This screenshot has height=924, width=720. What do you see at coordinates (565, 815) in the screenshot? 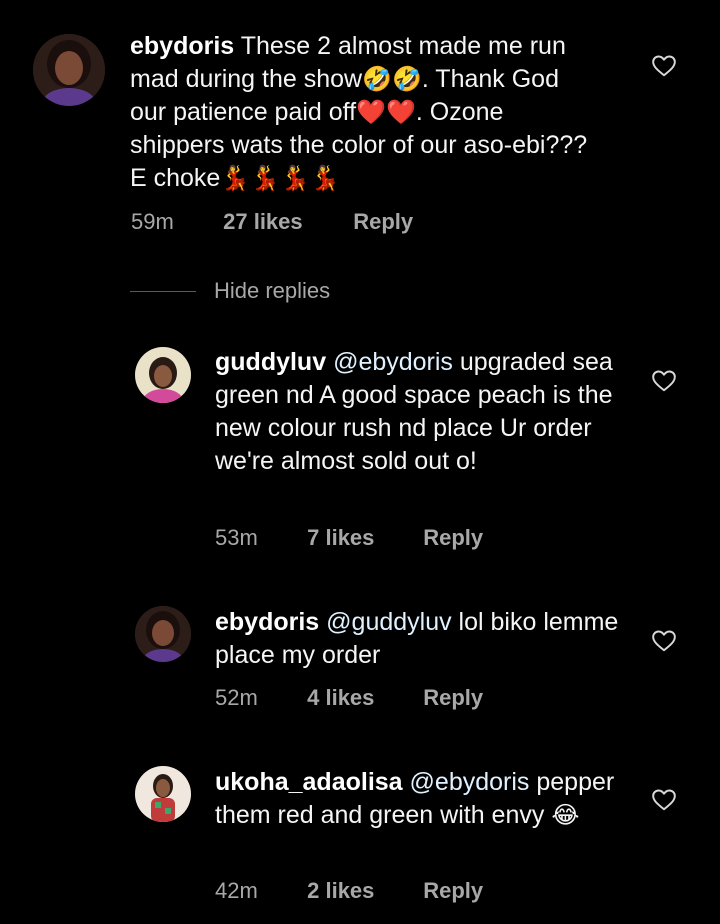
I see `comment-emoji: 😂` at bounding box center [565, 815].